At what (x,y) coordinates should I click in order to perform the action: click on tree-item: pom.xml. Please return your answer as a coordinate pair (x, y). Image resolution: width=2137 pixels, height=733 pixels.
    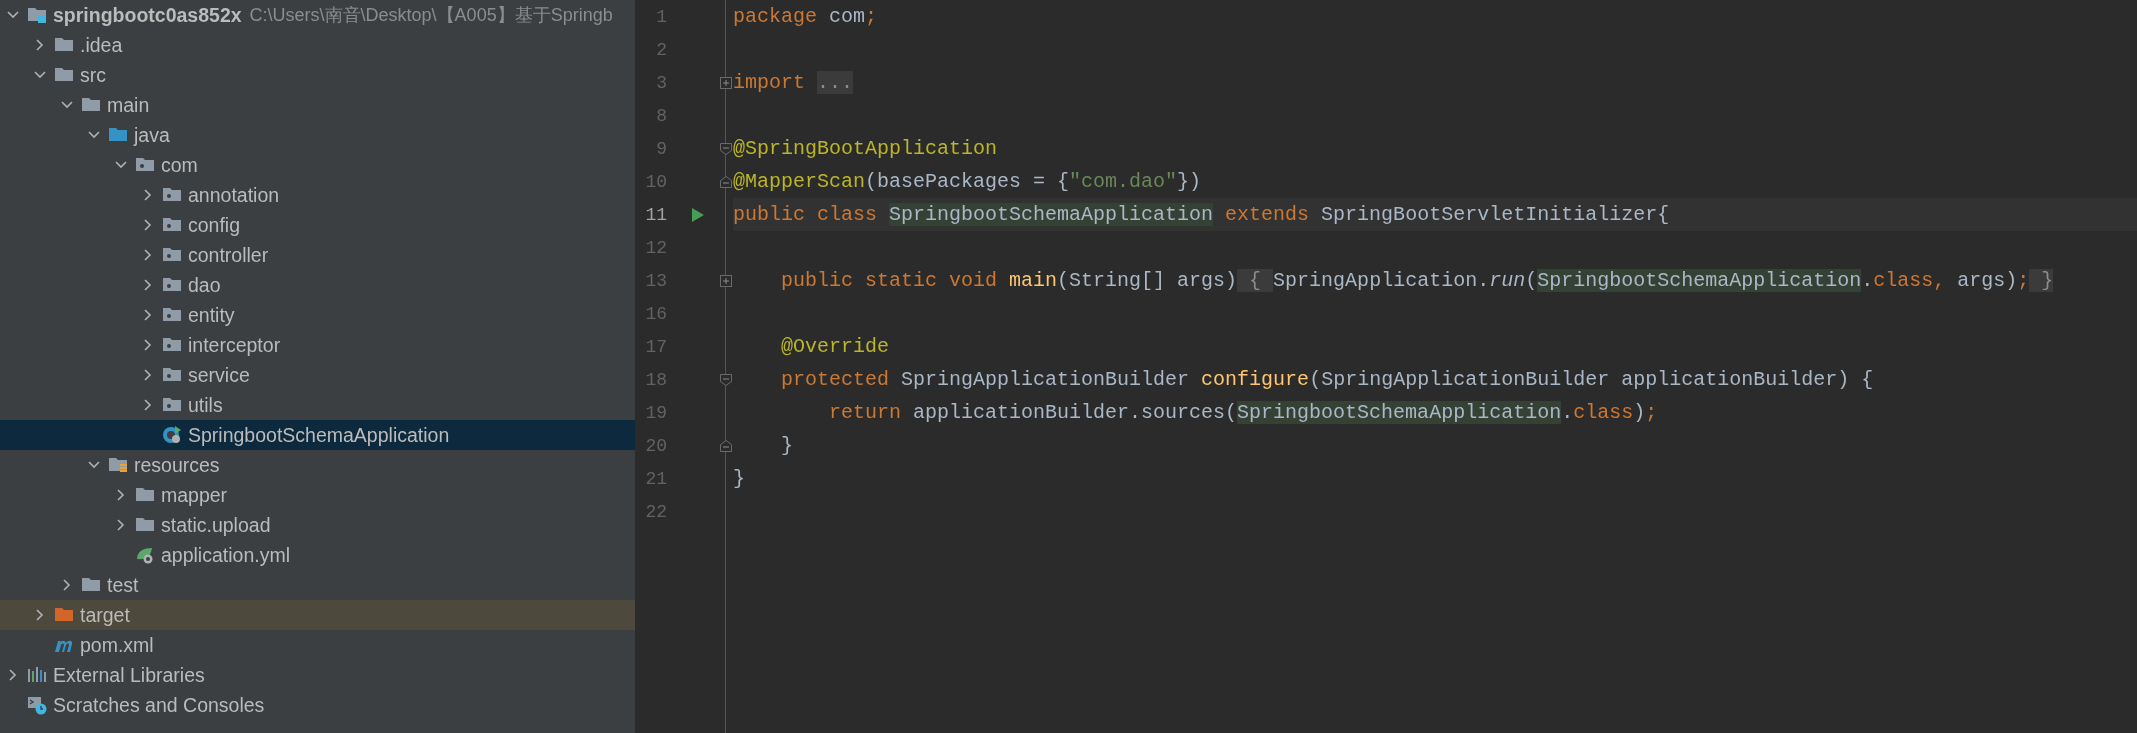
    Looking at the image, I should click on (317, 645).